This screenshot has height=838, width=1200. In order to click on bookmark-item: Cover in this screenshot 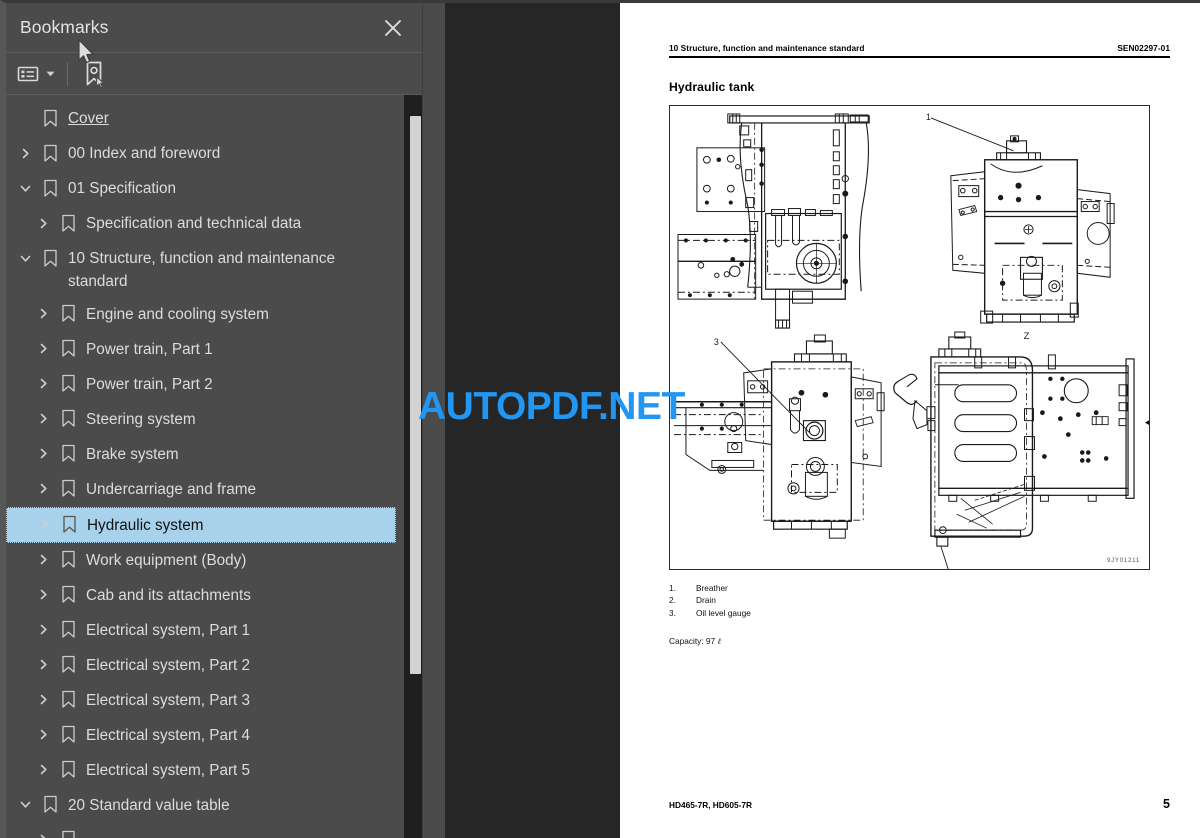, I will do `click(205, 118)`.